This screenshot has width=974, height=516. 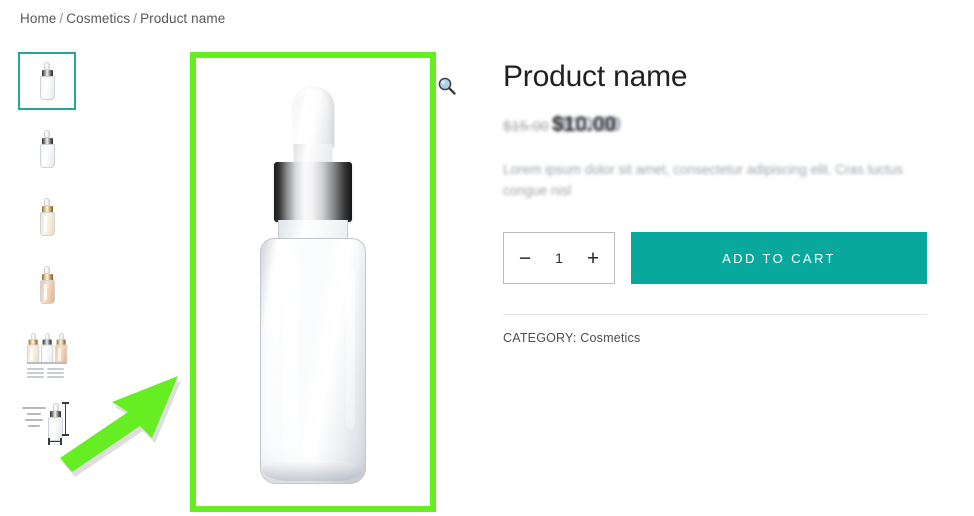 I want to click on dimensions-diagram-icon, so click(x=47, y=421).